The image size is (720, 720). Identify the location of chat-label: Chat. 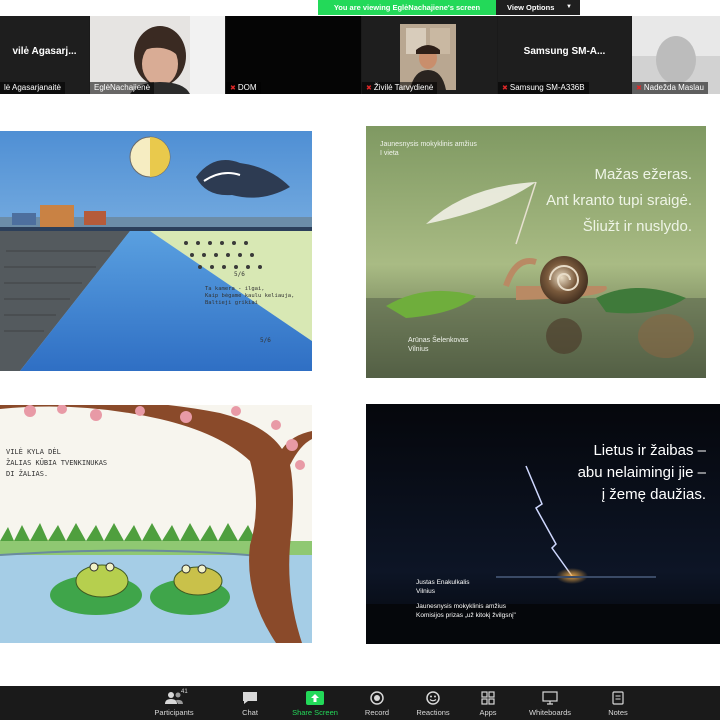
(250, 712).